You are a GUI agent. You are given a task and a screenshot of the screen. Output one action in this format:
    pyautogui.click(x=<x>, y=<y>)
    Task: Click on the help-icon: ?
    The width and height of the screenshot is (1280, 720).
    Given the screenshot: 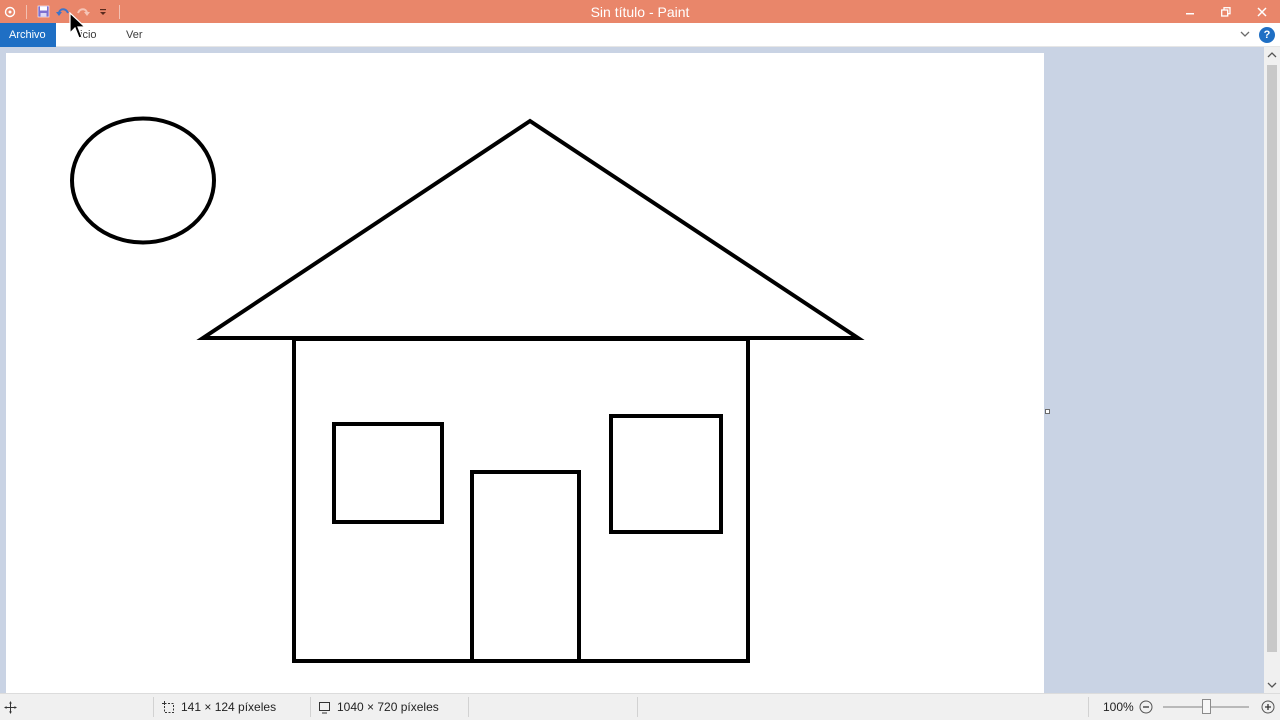 What is the action you would take?
    pyautogui.click(x=1267, y=35)
    